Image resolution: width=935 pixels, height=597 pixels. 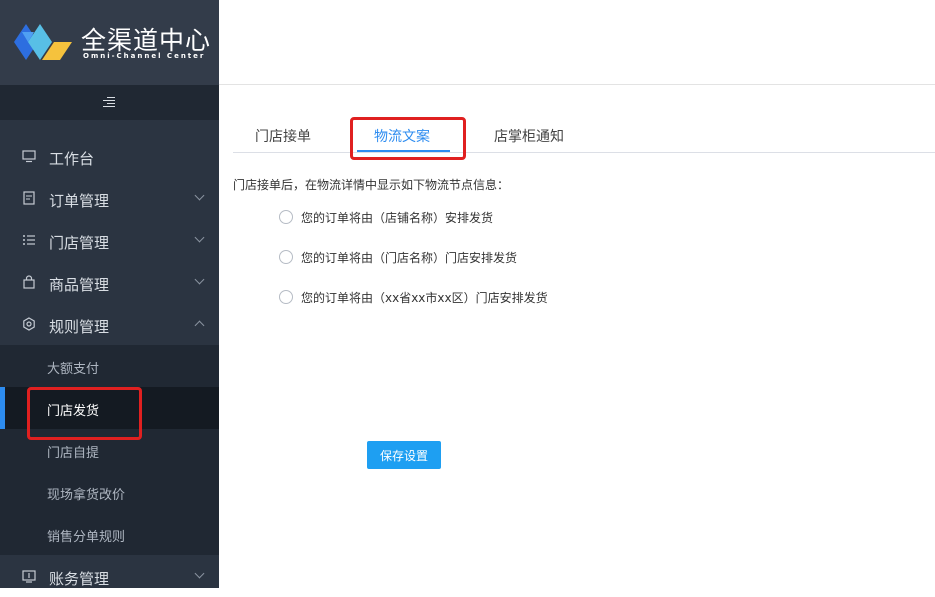 I want to click on radio-label: 您的订单将由（店铺名称）安排发货, so click(x=397, y=218).